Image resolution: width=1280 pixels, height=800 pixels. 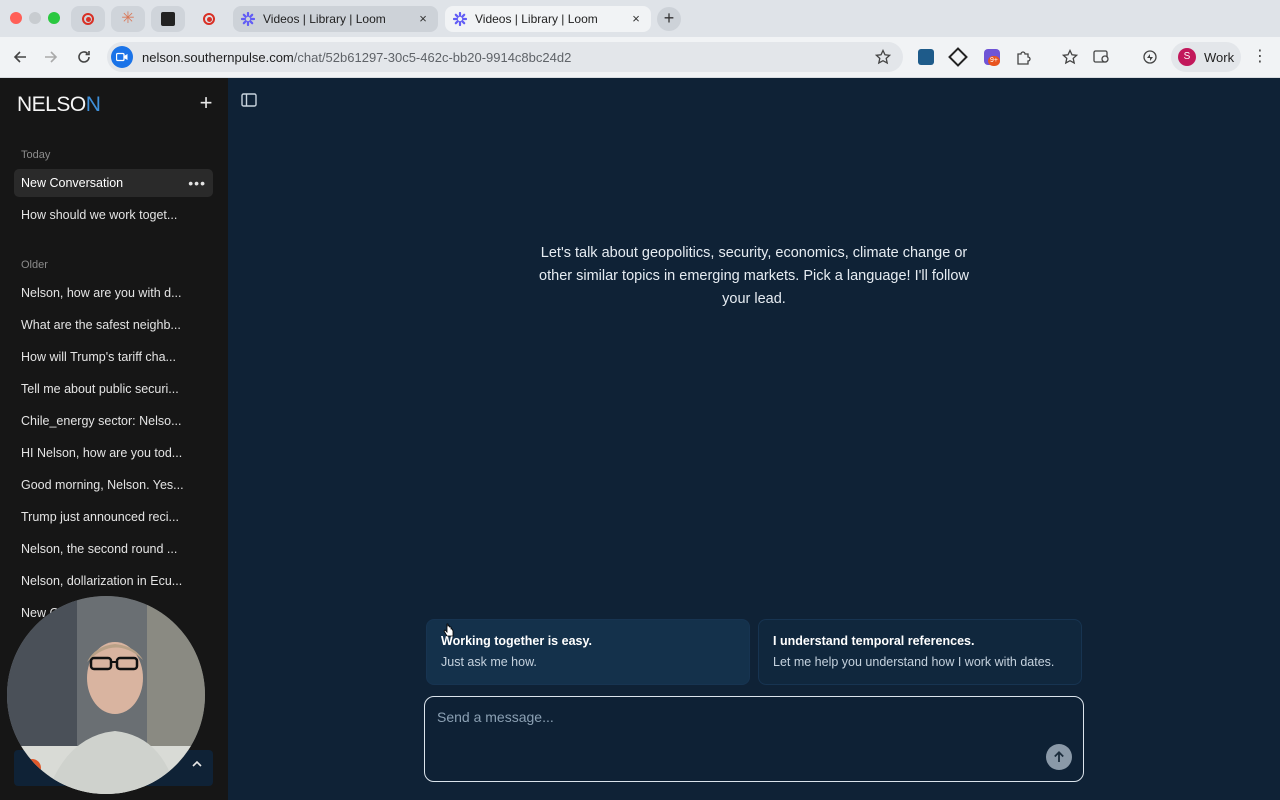 What do you see at coordinates (198, 765) in the screenshot?
I see `chevron-up-icon` at bounding box center [198, 765].